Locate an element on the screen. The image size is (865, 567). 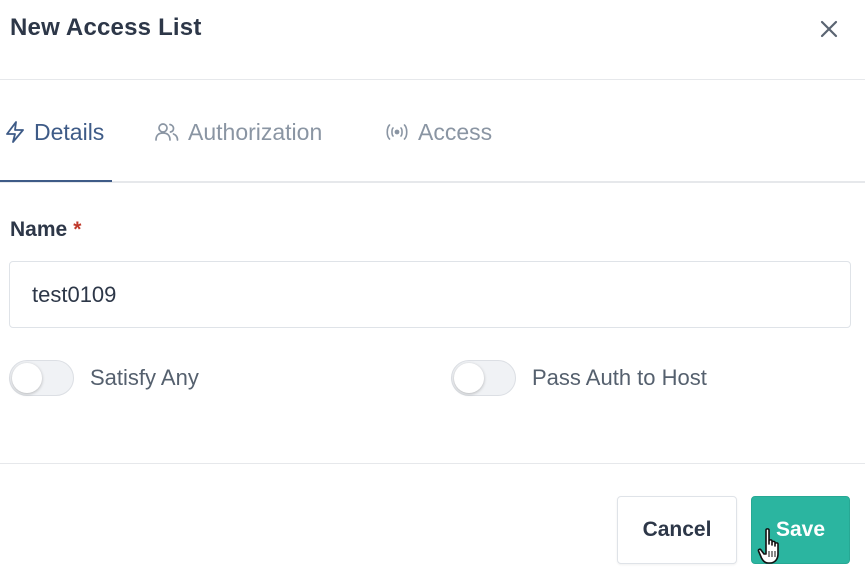
close-icon is located at coordinates (829, 29).